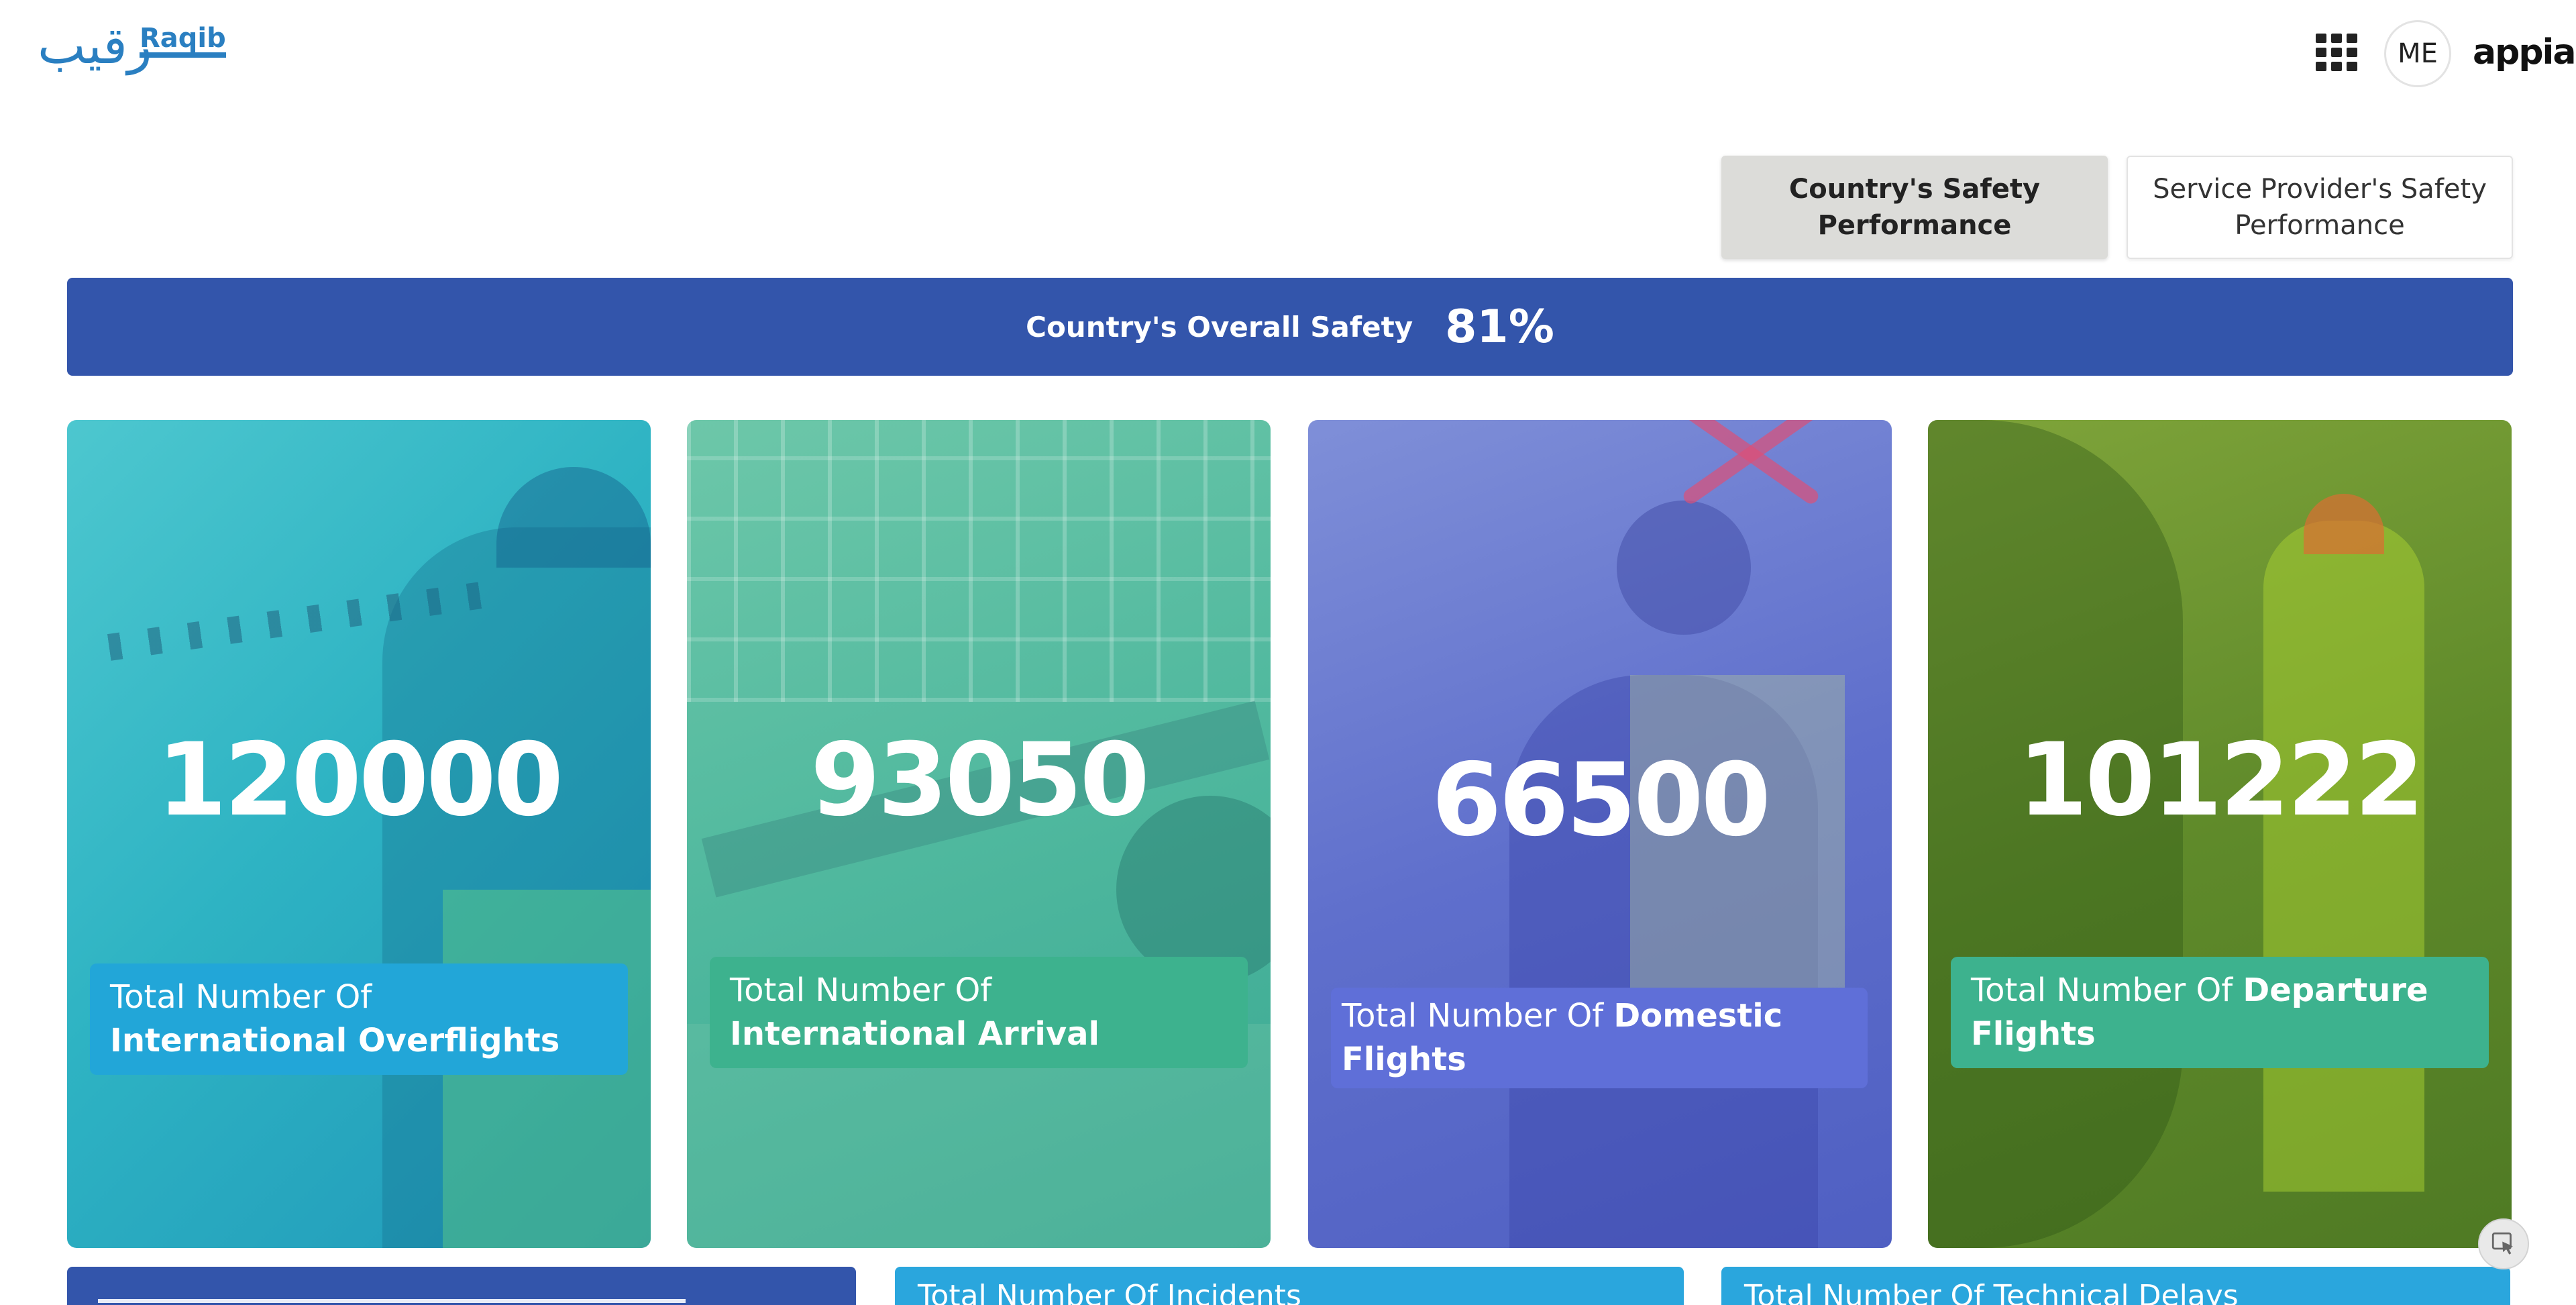 The height and width of the screenshot is (1305, 2576). I want to click on kpi-label-bold: International Overflights, so click(335, 1040).